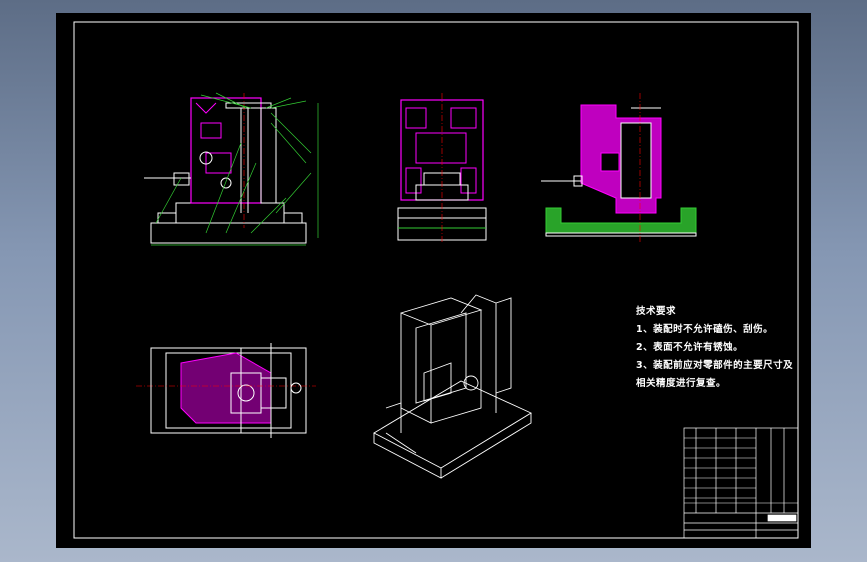  Describe the element at coordinates (681, 383) in the screenshot. I see `note-4: 相关精度进行复查。` at that location.